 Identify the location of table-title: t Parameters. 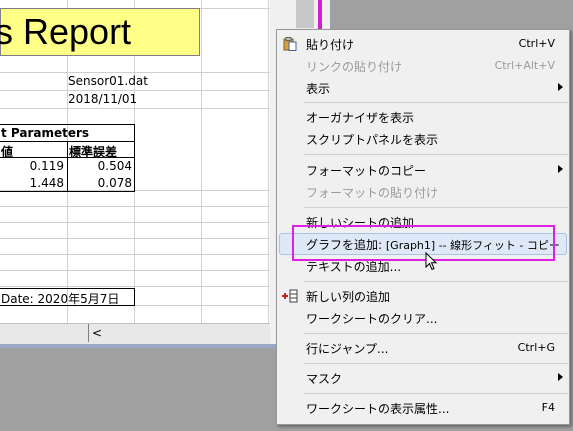
(45, 133).